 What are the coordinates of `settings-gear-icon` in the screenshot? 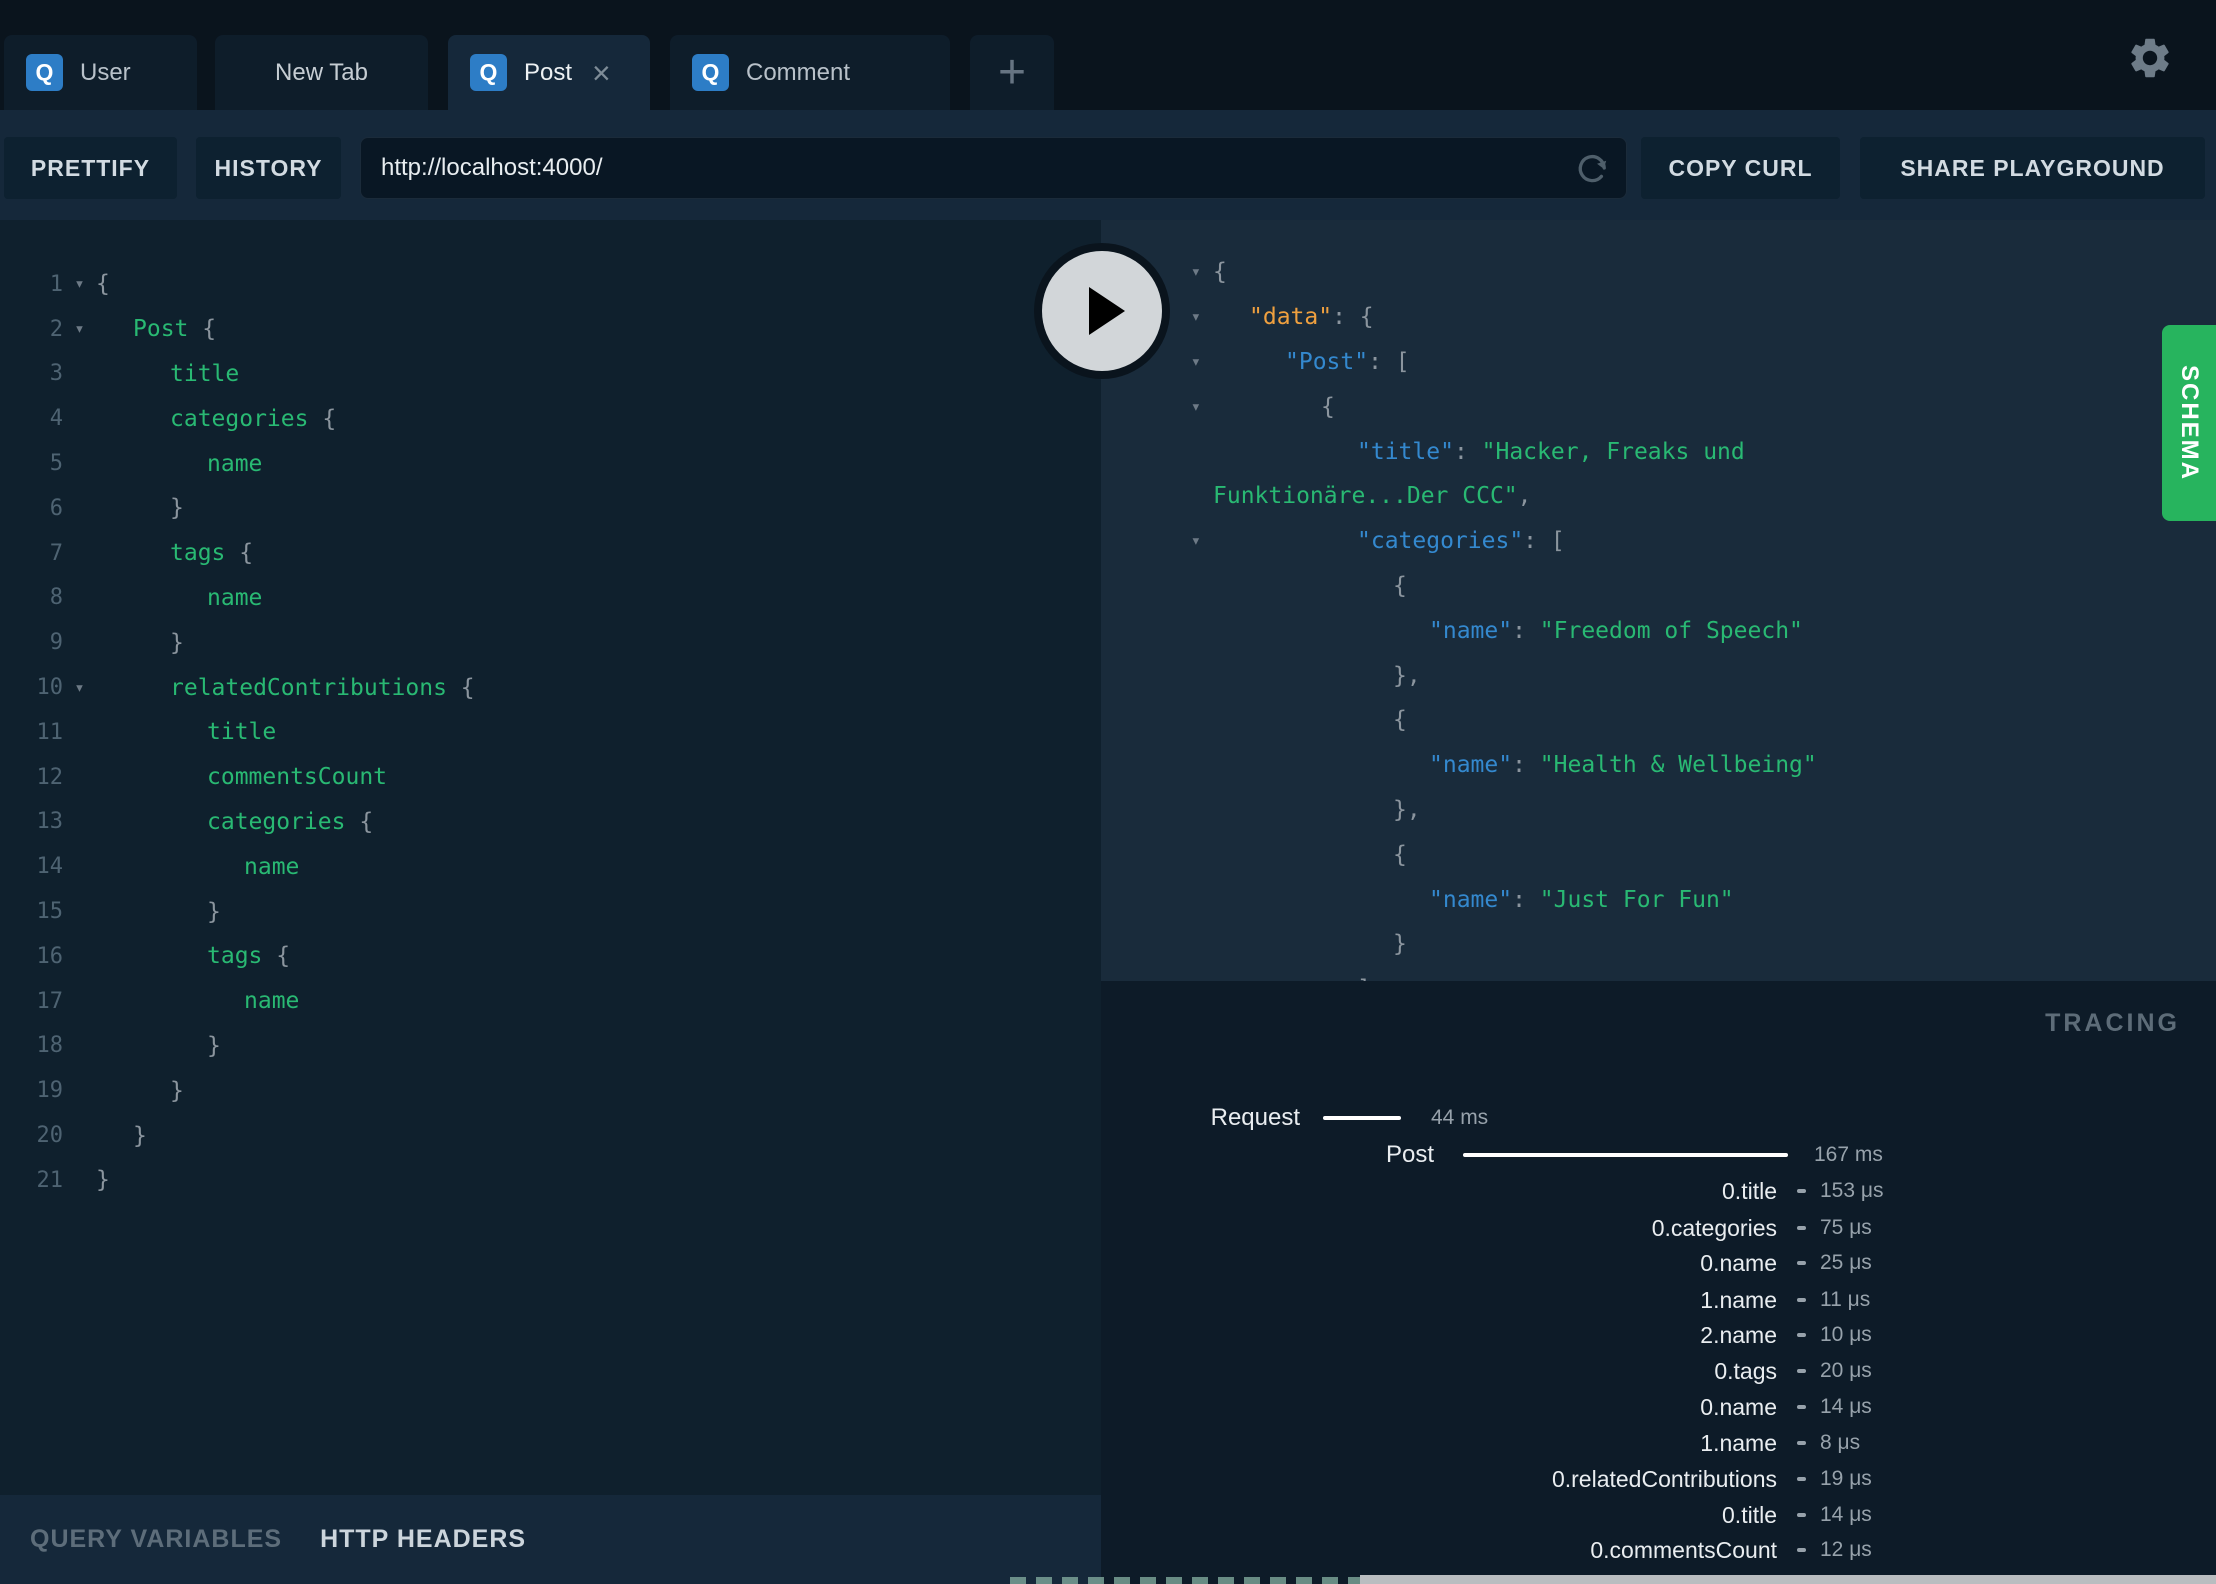 It's located at (2150, 58).